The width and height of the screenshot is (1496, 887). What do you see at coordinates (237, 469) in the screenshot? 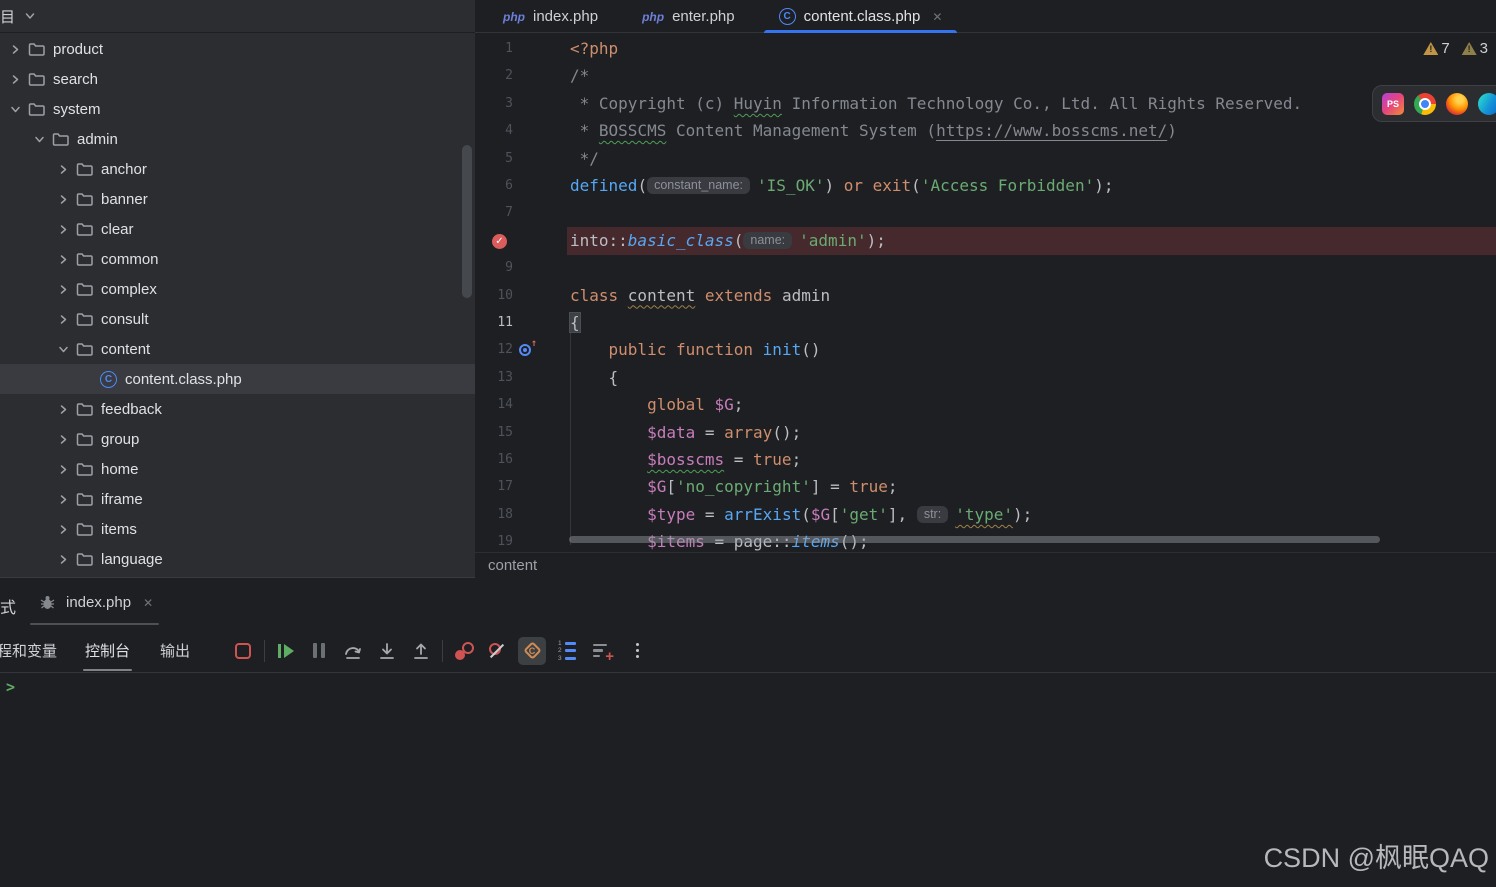
I see `tree-item-home: home` at bounding box center [237, 469].